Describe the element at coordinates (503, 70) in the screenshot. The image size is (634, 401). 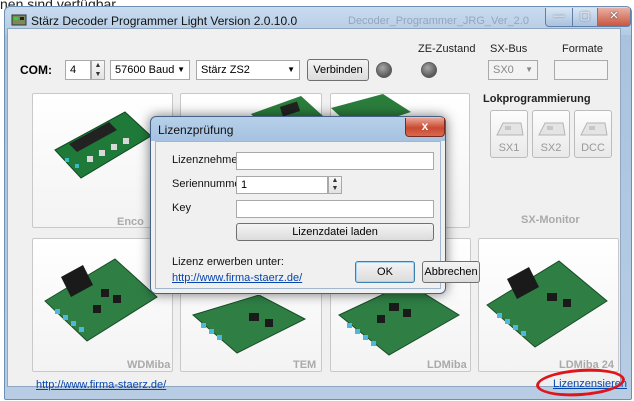
I see `sx-bus-value: SX0` at that location.